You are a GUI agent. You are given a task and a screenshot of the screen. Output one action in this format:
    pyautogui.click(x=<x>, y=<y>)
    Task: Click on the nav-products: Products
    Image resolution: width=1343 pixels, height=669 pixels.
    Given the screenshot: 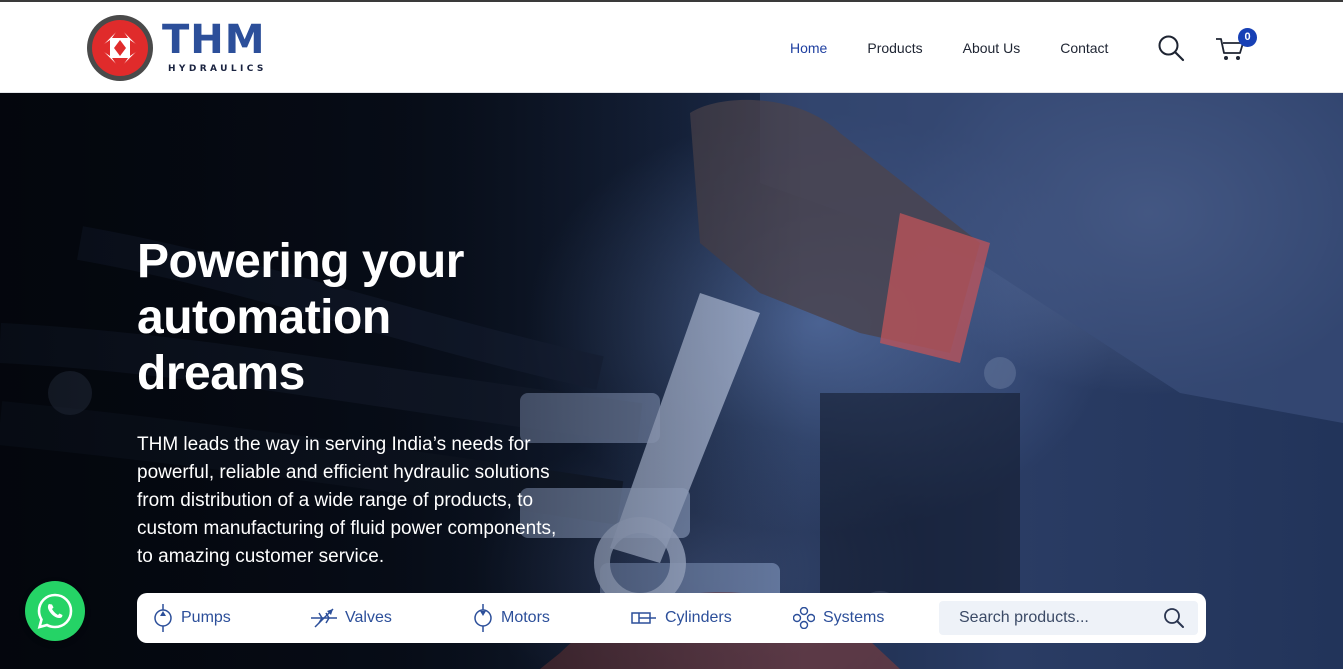 What is the action you would take?
    pyautogui.click(x=894, y=48)
    